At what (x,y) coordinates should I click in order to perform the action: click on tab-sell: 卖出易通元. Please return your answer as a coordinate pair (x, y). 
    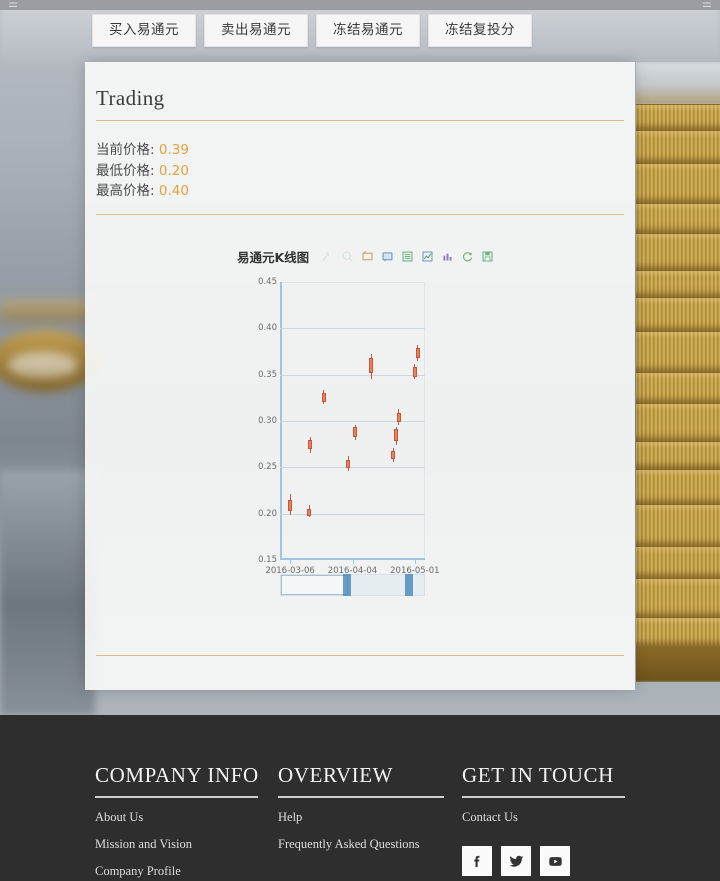
    Looking at the image, I should click on (256, 30).